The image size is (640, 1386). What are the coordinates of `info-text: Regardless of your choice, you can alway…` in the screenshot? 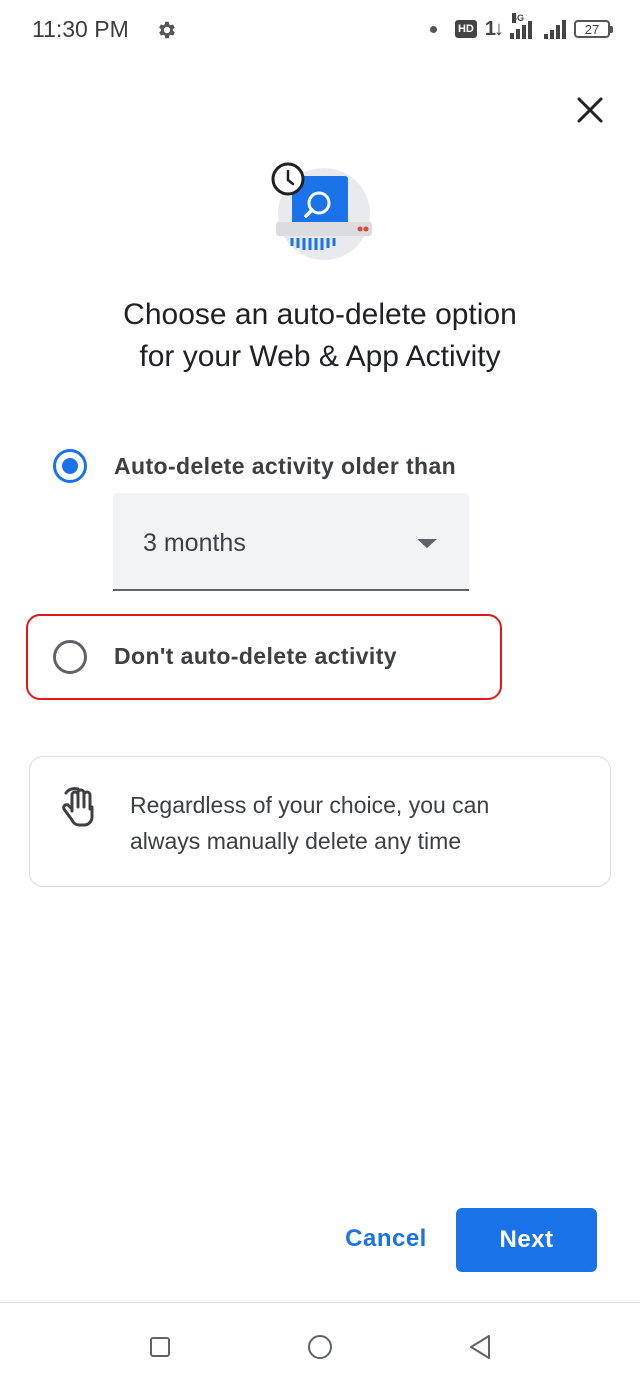 It's located at (350, 823).